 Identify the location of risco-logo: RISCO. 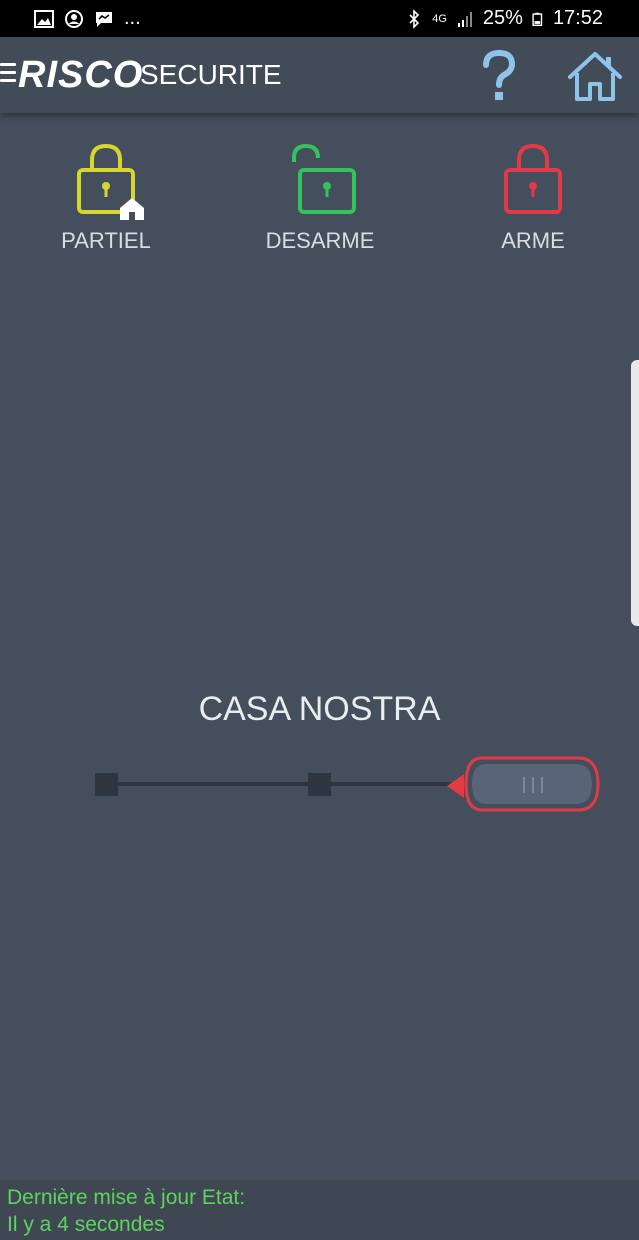
(80, 75).